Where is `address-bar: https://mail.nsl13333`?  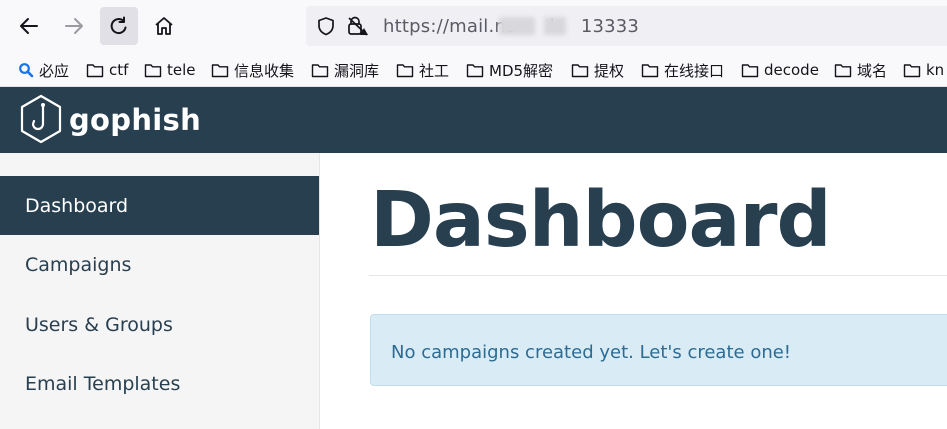 address-bar: https://mail.nsl13333 is located at coordinates (626, 26).